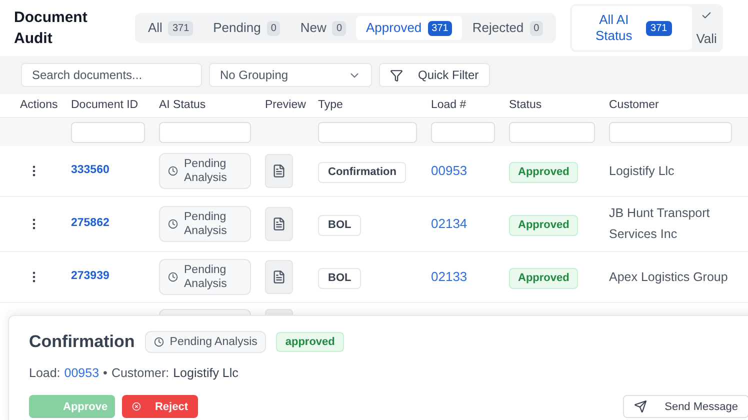  Describe the element at coordinates (115, 171) in the screenshot. I see `document-id-link: 333560` at that location.